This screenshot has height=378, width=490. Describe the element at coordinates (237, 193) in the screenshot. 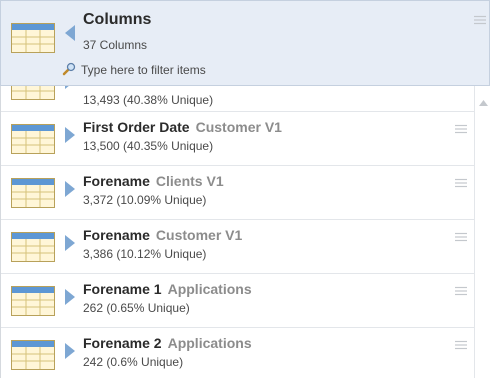

I see `column-row: Forename Clients V1 3,372 (10.09% Unique)` at that location.